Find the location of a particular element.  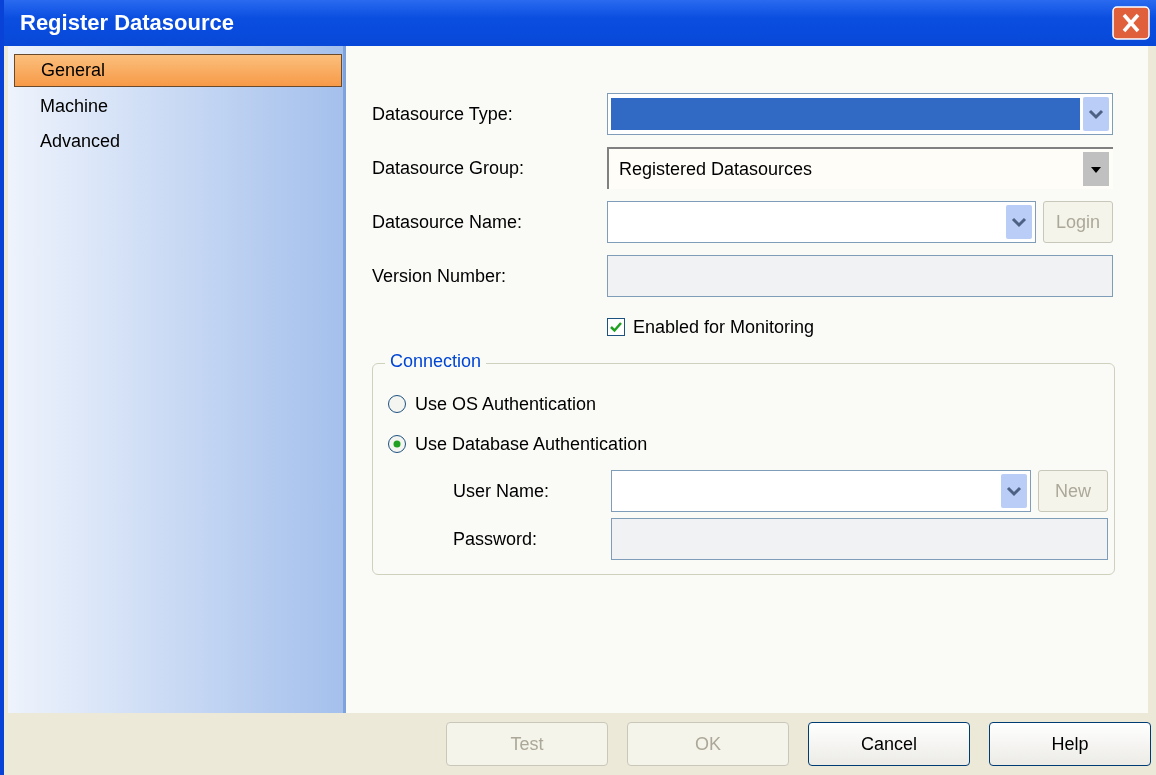

window-title: Register Datasource is located at coordinates (127, 23).